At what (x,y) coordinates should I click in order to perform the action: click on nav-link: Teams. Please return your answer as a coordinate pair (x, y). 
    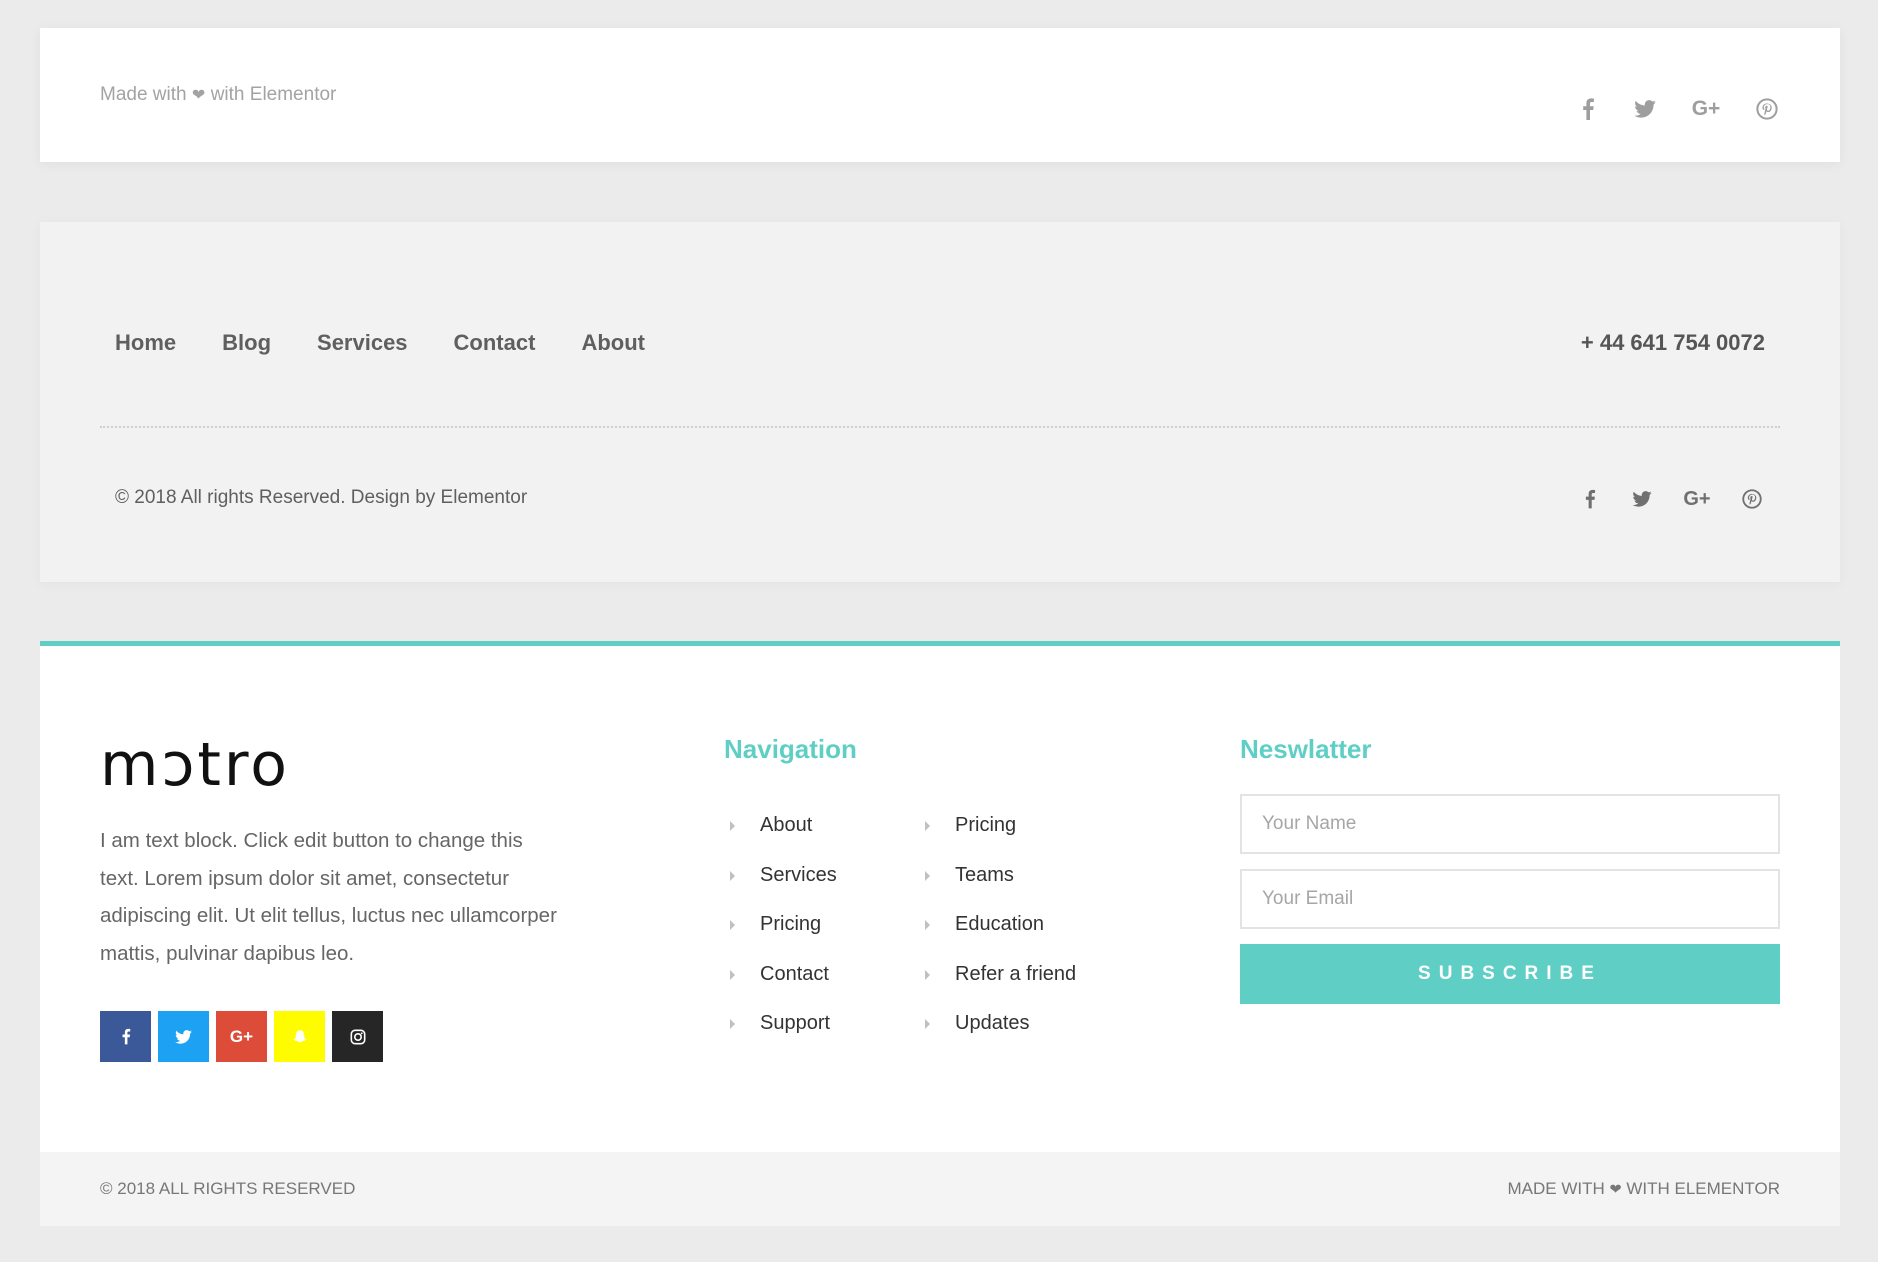
    Looking at the image, I should click on (1000, 889).